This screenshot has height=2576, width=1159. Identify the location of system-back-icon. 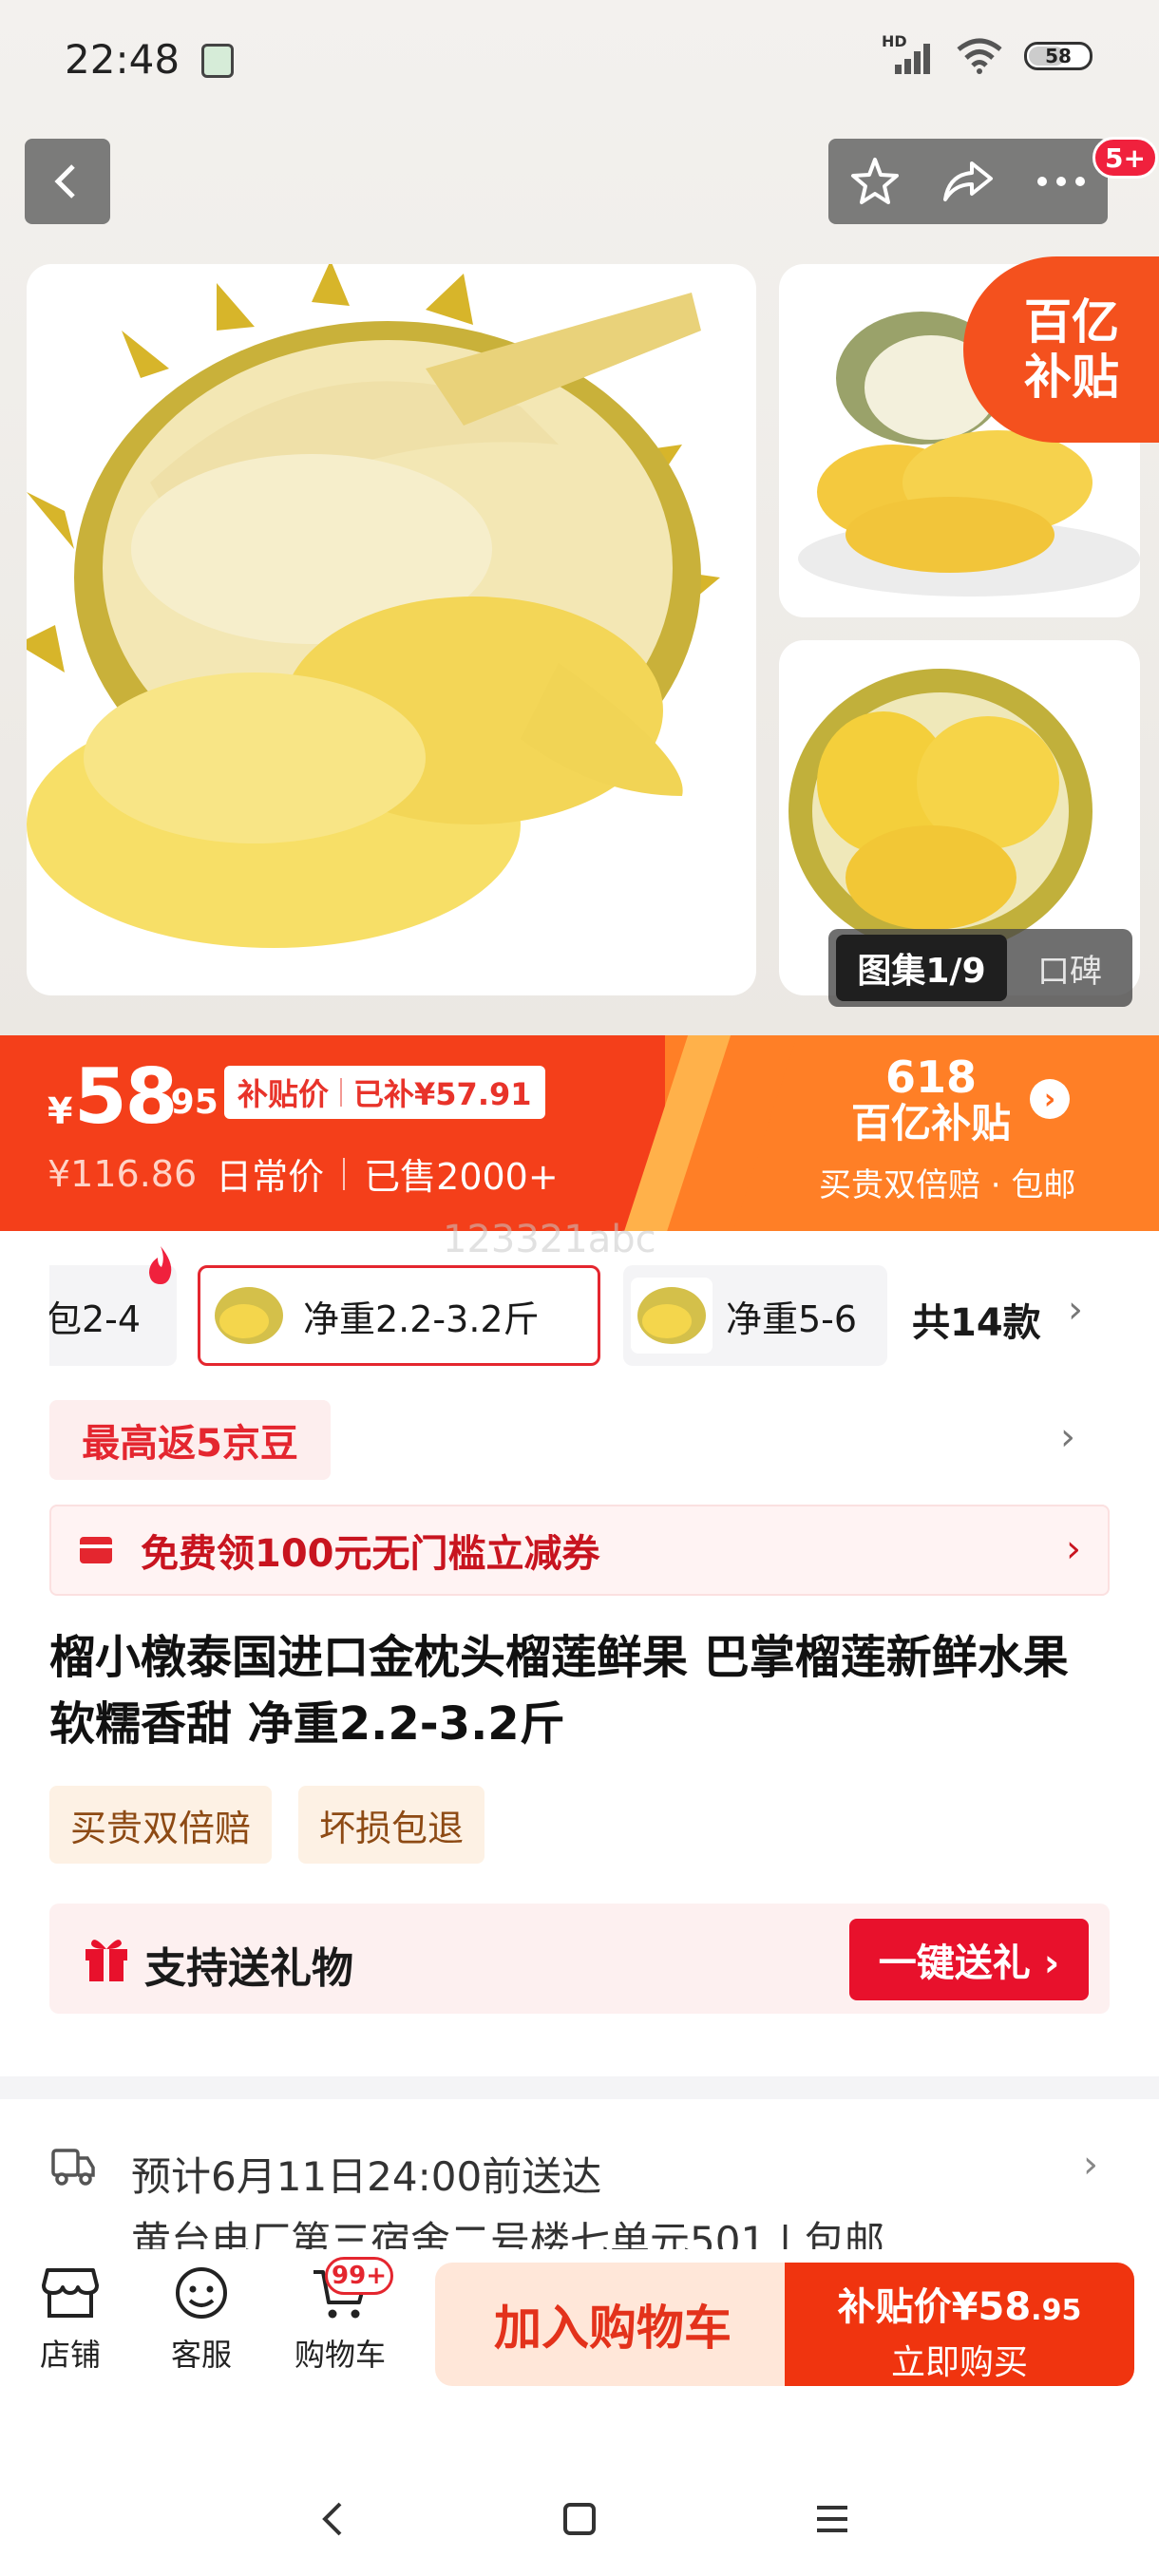
(333, 2519).